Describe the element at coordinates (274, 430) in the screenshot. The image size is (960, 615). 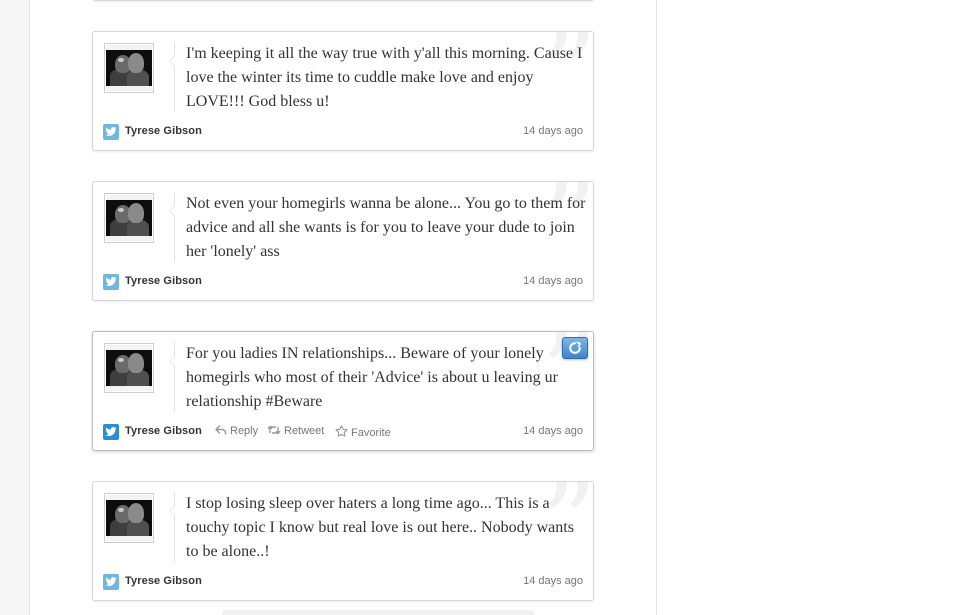
I see `retweet-icon` at that location.